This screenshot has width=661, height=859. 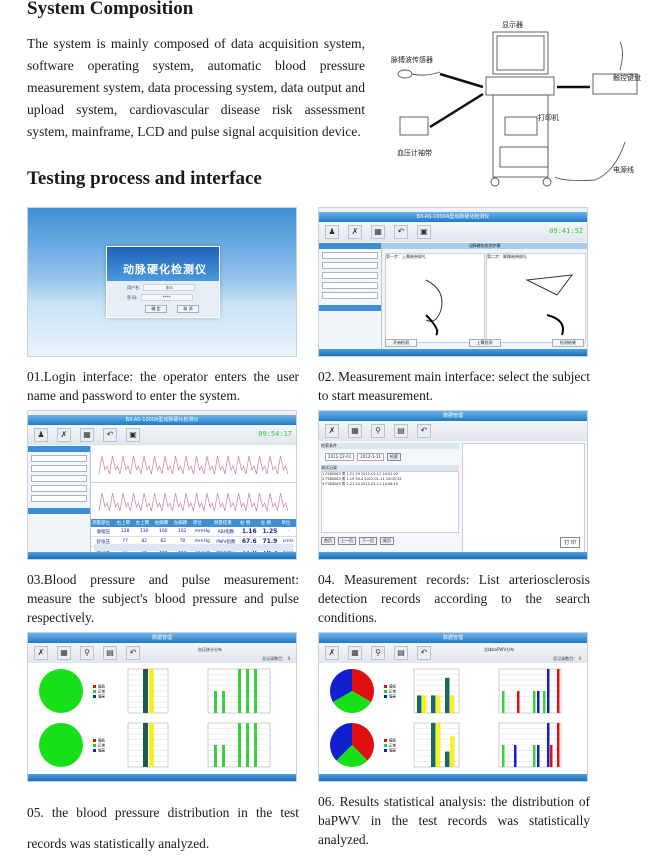 I want to click on date-to: 2012-1-11, so click(x=370, y=457).